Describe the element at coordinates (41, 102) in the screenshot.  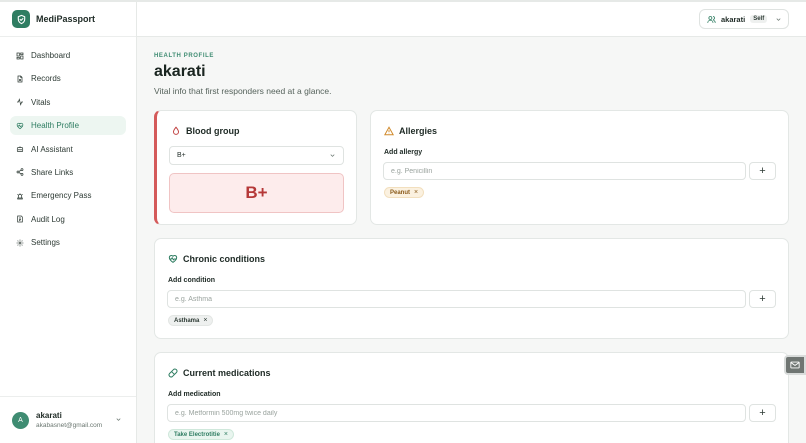
I see `sidebar-item-label: Vitals` at that location.